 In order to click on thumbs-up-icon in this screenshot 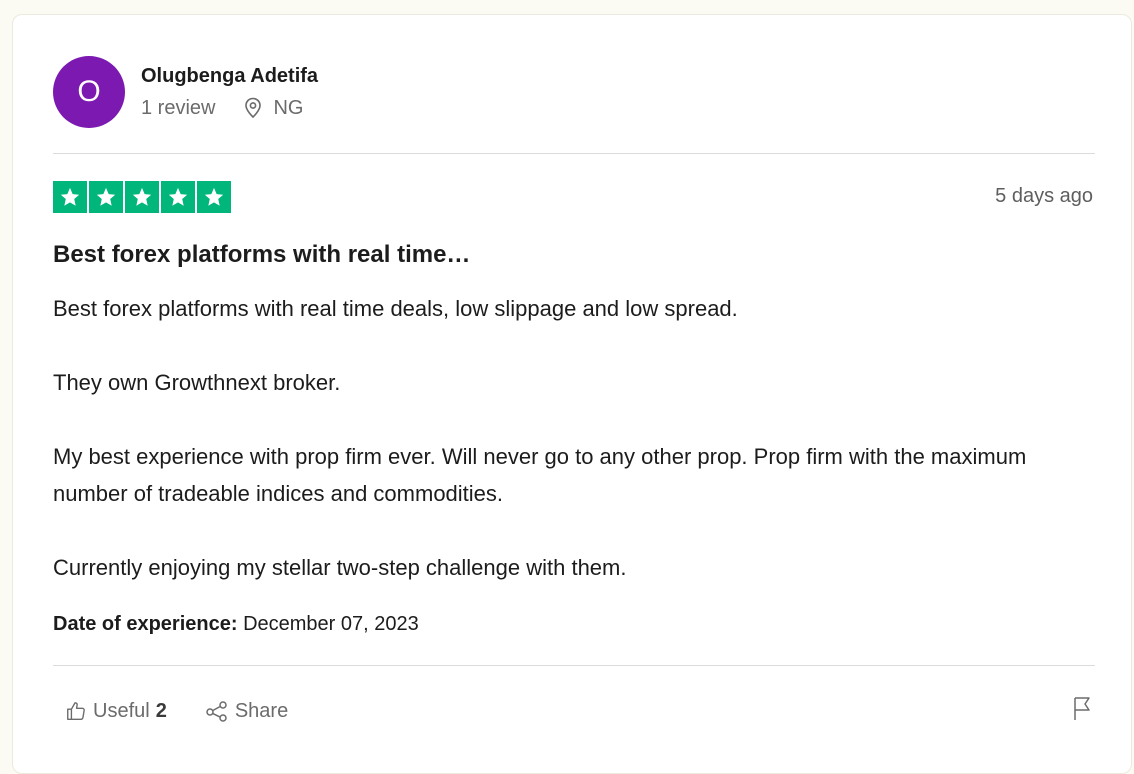, I will do `click(76, 711)`.